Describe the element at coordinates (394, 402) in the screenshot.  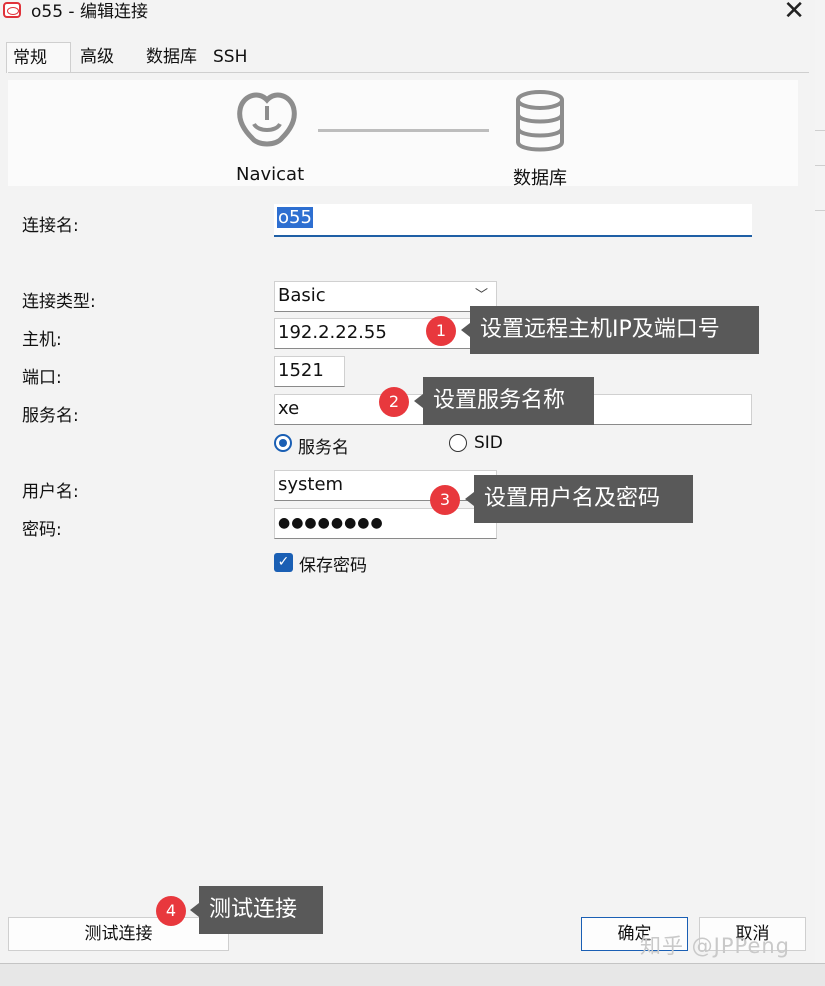
I see `callout-badge-2: 2` at that location.